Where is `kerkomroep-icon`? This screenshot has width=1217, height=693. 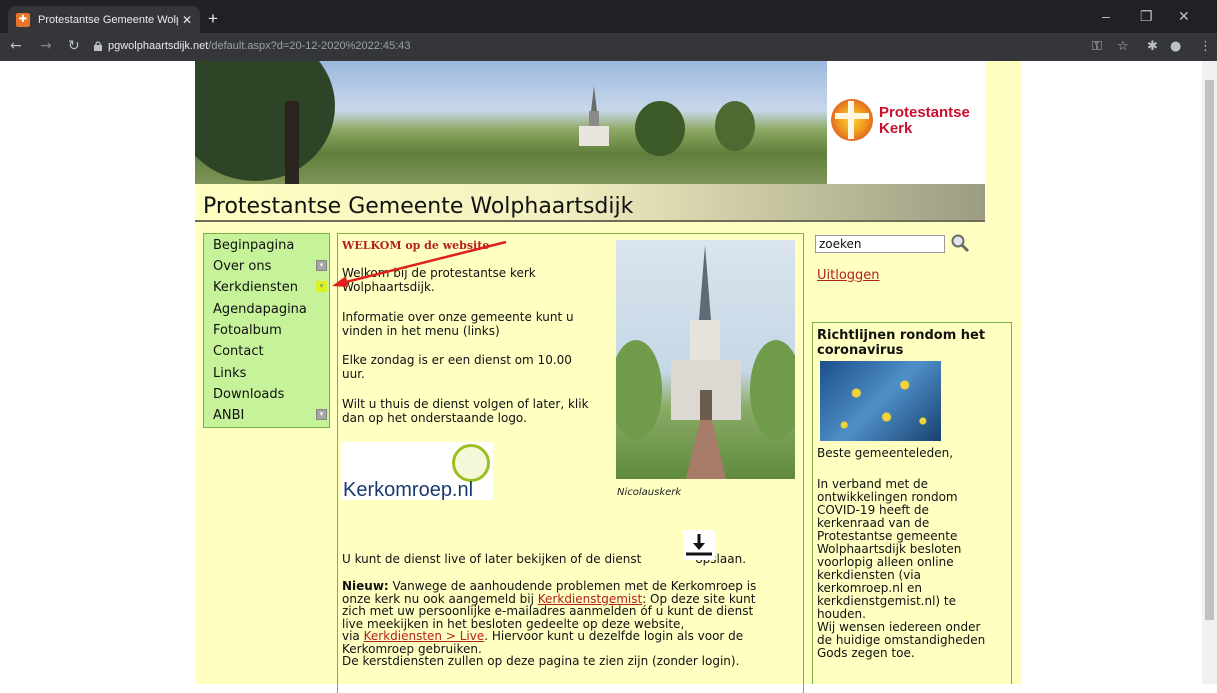
kerkomroep-icon is located at coordinates (471, 463).